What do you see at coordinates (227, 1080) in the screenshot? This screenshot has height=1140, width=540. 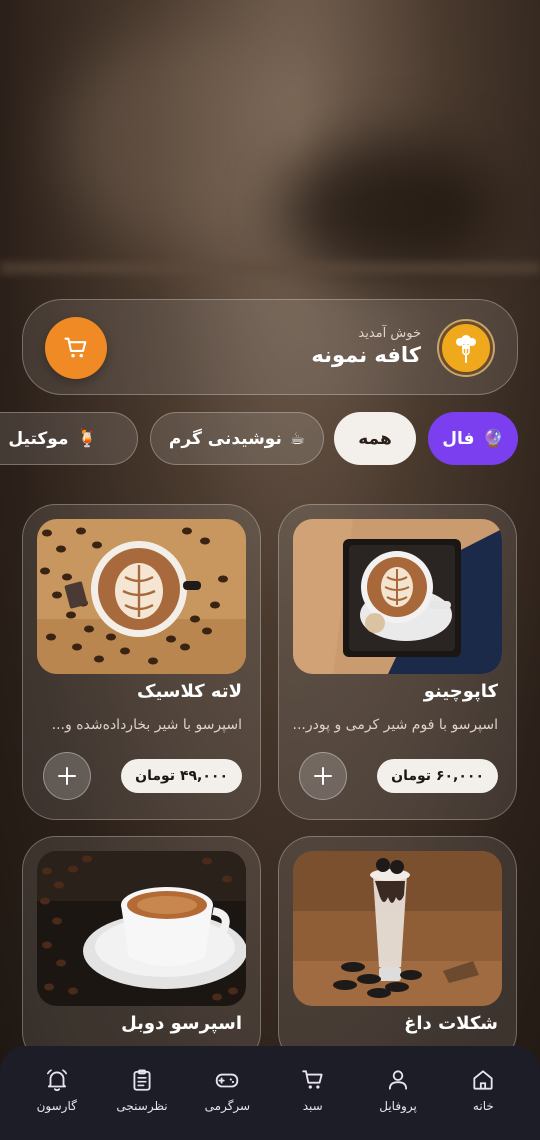 I see `gamepad-icon` at bounding box center [227, 1080].